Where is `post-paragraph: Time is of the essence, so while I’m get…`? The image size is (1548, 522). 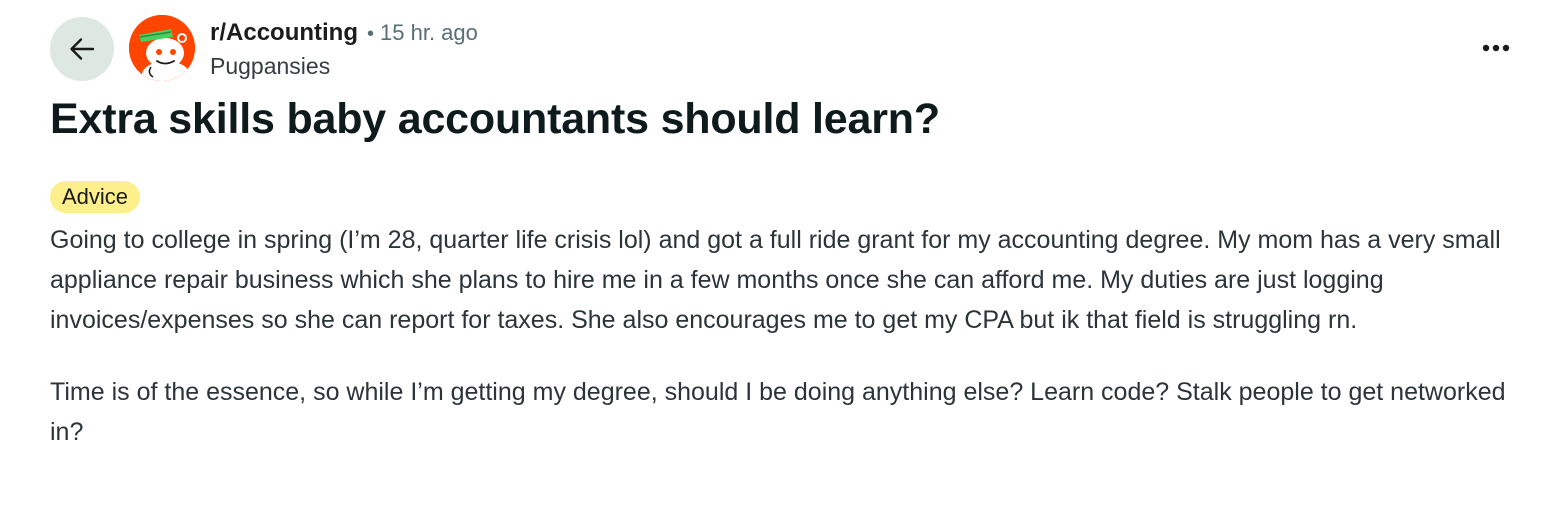
post-paragraph: Time is of the essence, so while I’m get… is located at coordinates (778, 412).